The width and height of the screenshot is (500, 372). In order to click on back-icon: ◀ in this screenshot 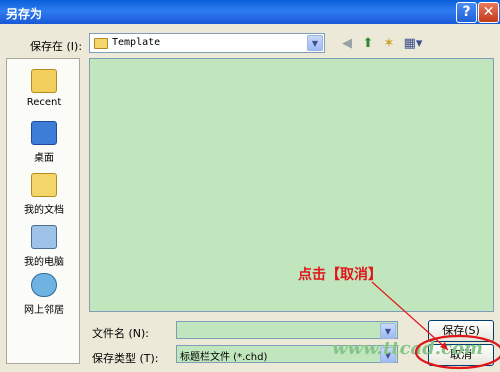, I will do `click(347, 44)`.